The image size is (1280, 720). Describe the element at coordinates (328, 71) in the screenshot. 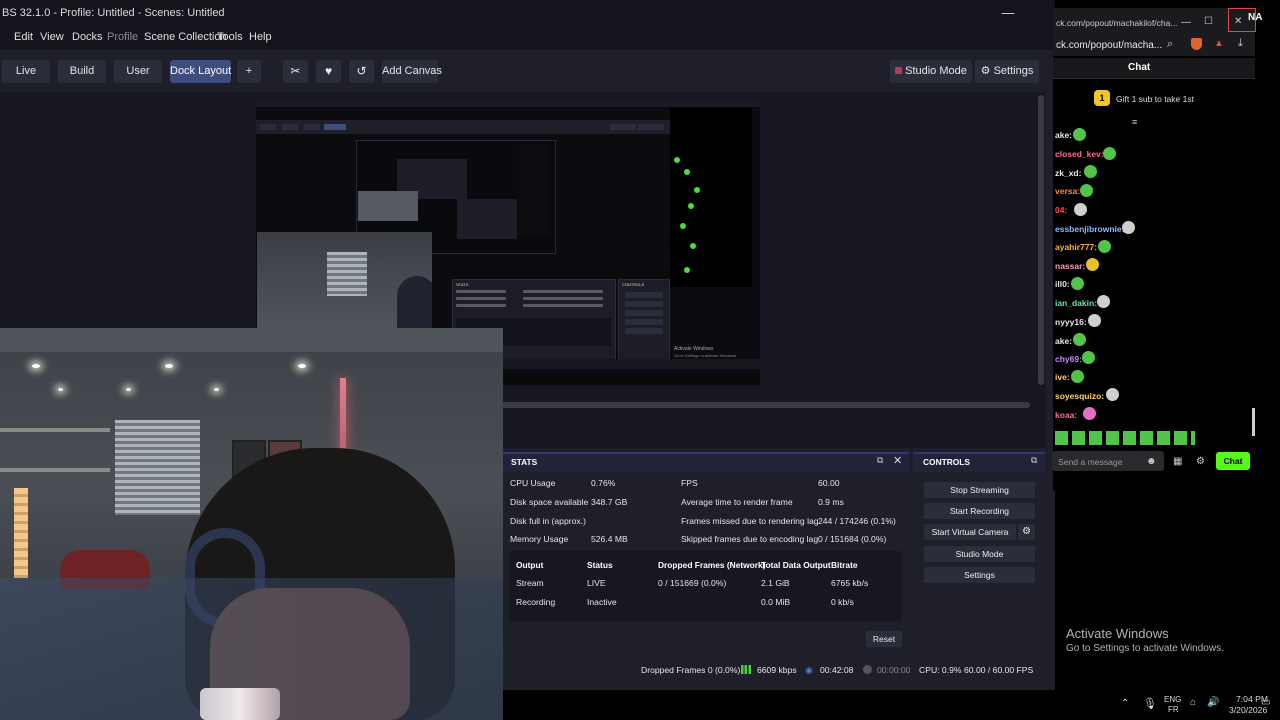

I see `heart-icon: ♥` at that location.